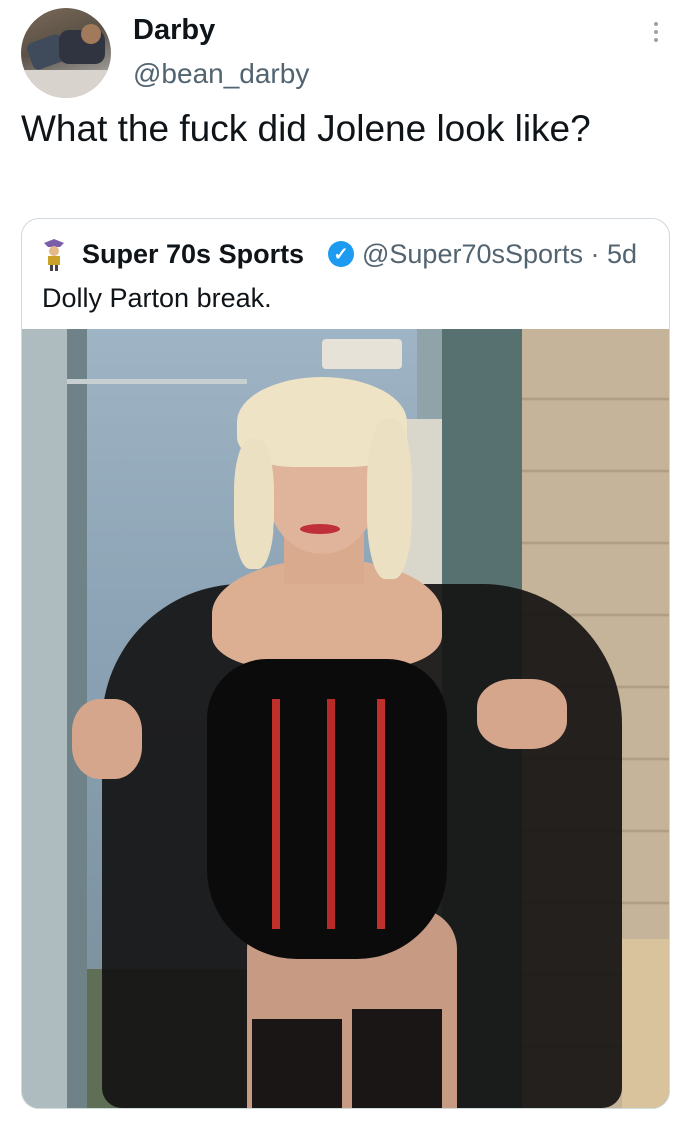  I want to click on quoted-handle-time: @Super70sSports · 5d, so click(499, 254).